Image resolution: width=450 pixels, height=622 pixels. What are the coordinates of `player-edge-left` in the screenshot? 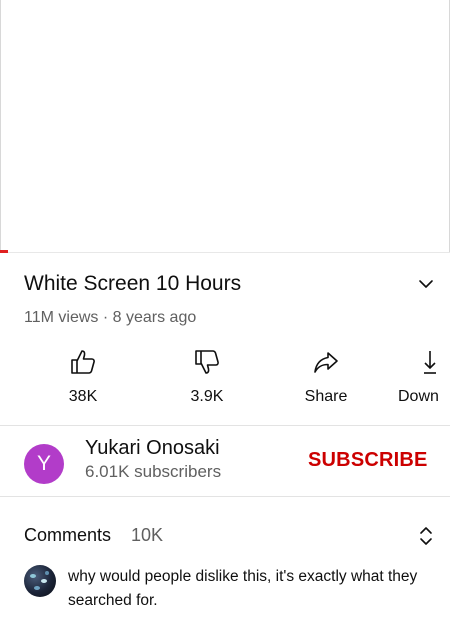 It's located at (0, 126).